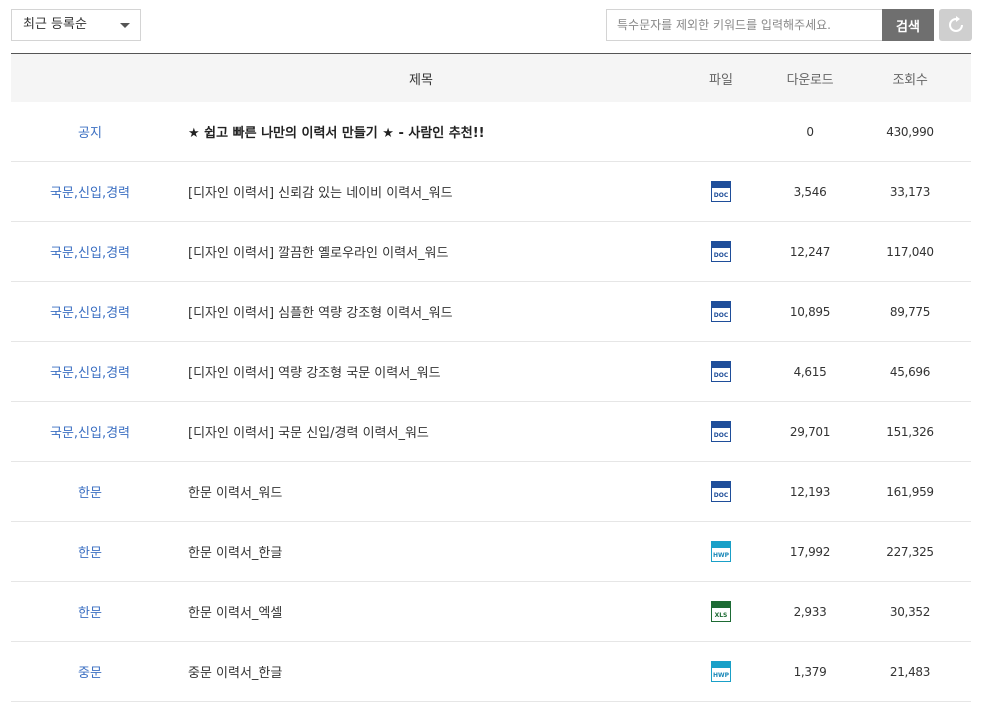 This screenshot has width=989, height=713. What do you see at coordinates (910, 251) in the screenshot?
I see `row-views: 117,040` at bounding box center [910, 251].